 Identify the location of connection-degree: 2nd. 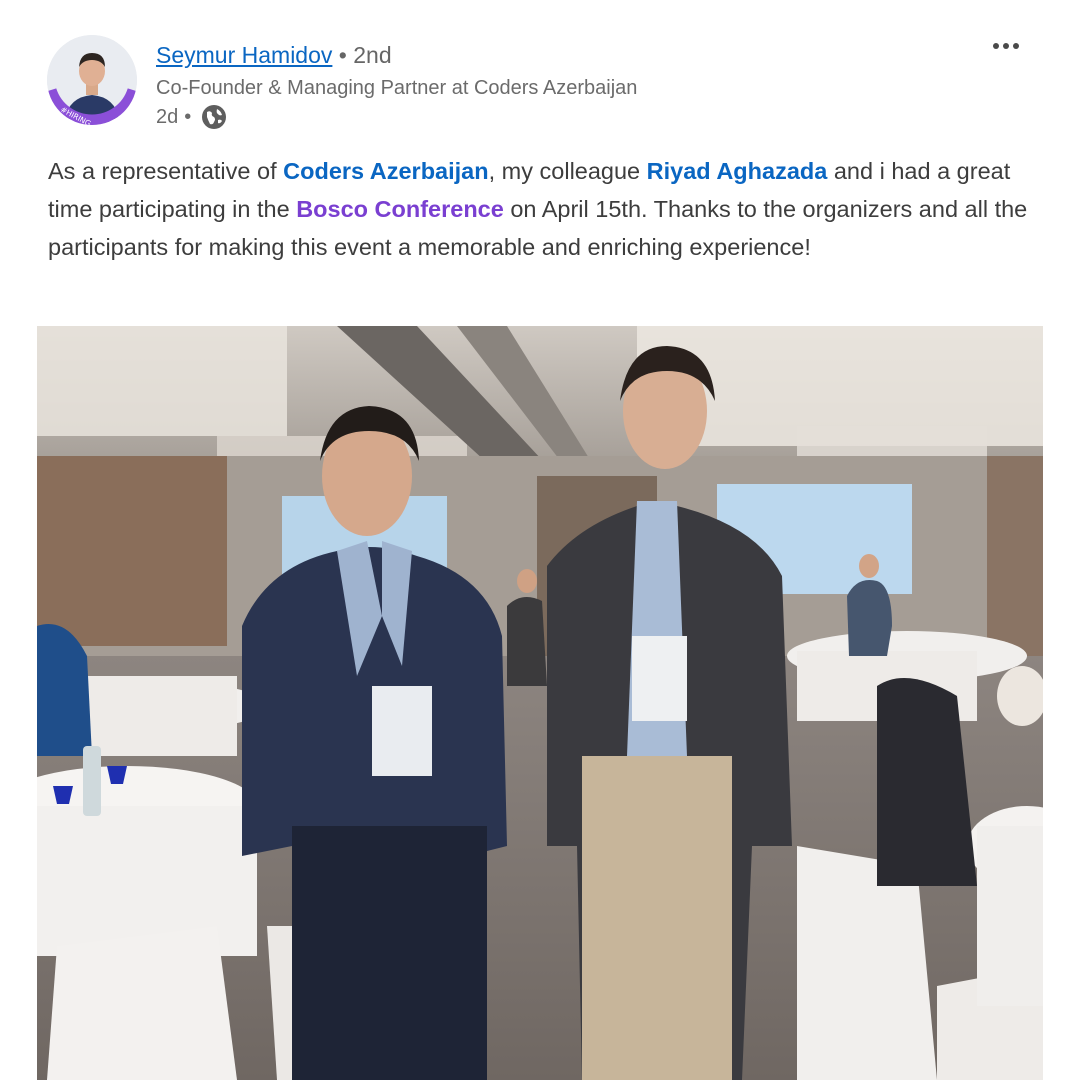
(372, 55).